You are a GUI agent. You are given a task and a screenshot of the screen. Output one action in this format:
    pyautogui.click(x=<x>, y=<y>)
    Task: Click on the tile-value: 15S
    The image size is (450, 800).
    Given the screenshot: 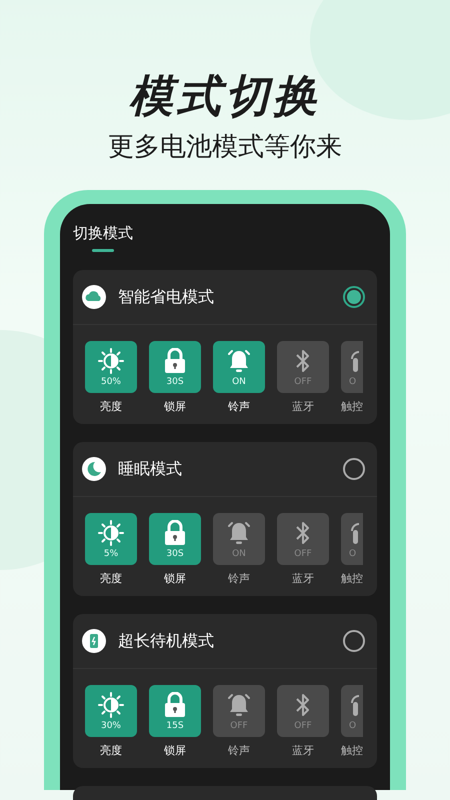 What is the action you would take?
    pyautogui.click(x=175, y=725)
    